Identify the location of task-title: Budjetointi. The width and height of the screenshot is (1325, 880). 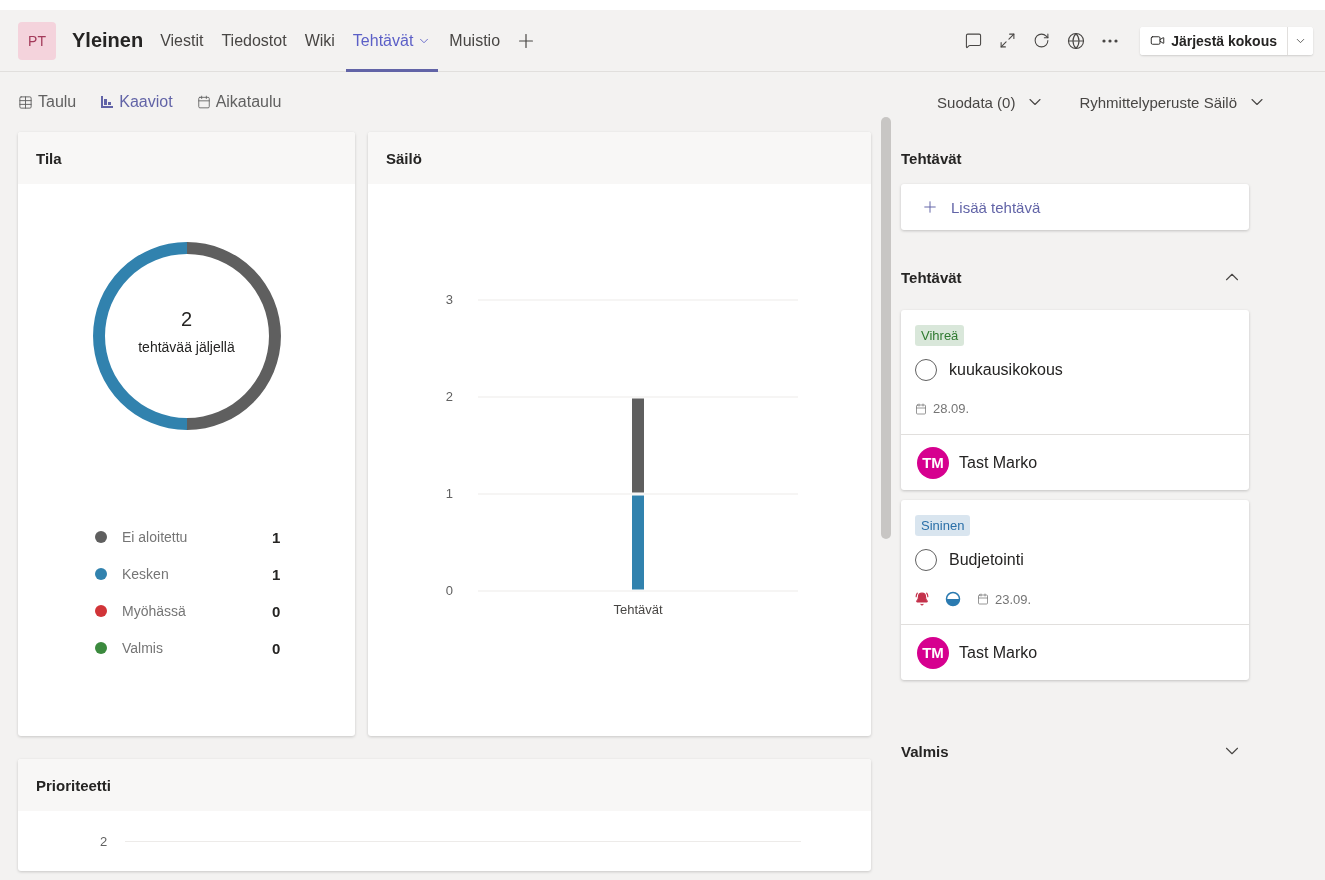
(986, 560).